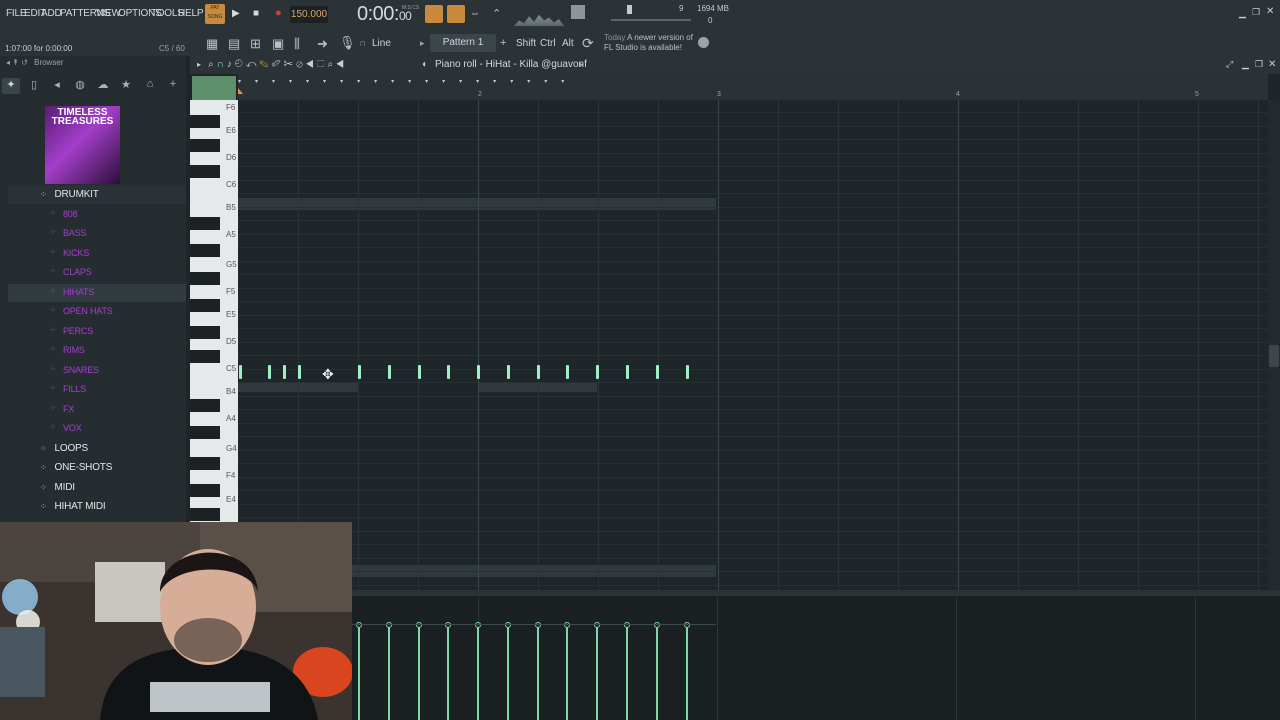 This screenshot has width=1280, height=720. I want to click on detach-icon: ⤢, so click(1229, 64).